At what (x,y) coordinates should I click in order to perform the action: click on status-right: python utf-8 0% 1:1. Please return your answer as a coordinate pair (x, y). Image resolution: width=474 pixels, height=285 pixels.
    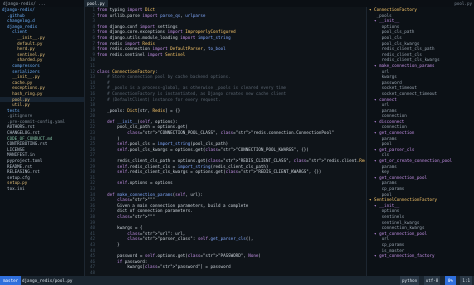
    Looking at the image, I should click on (435, 280).